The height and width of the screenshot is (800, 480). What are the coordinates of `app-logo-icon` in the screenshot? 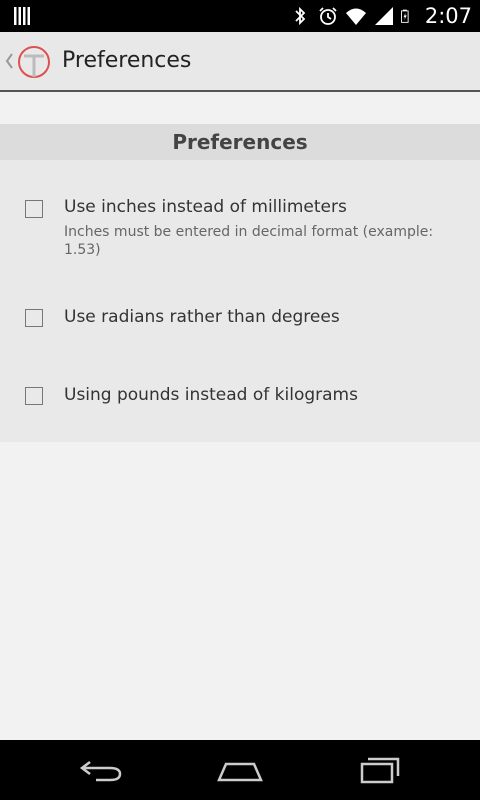 It's located at (34, 62).